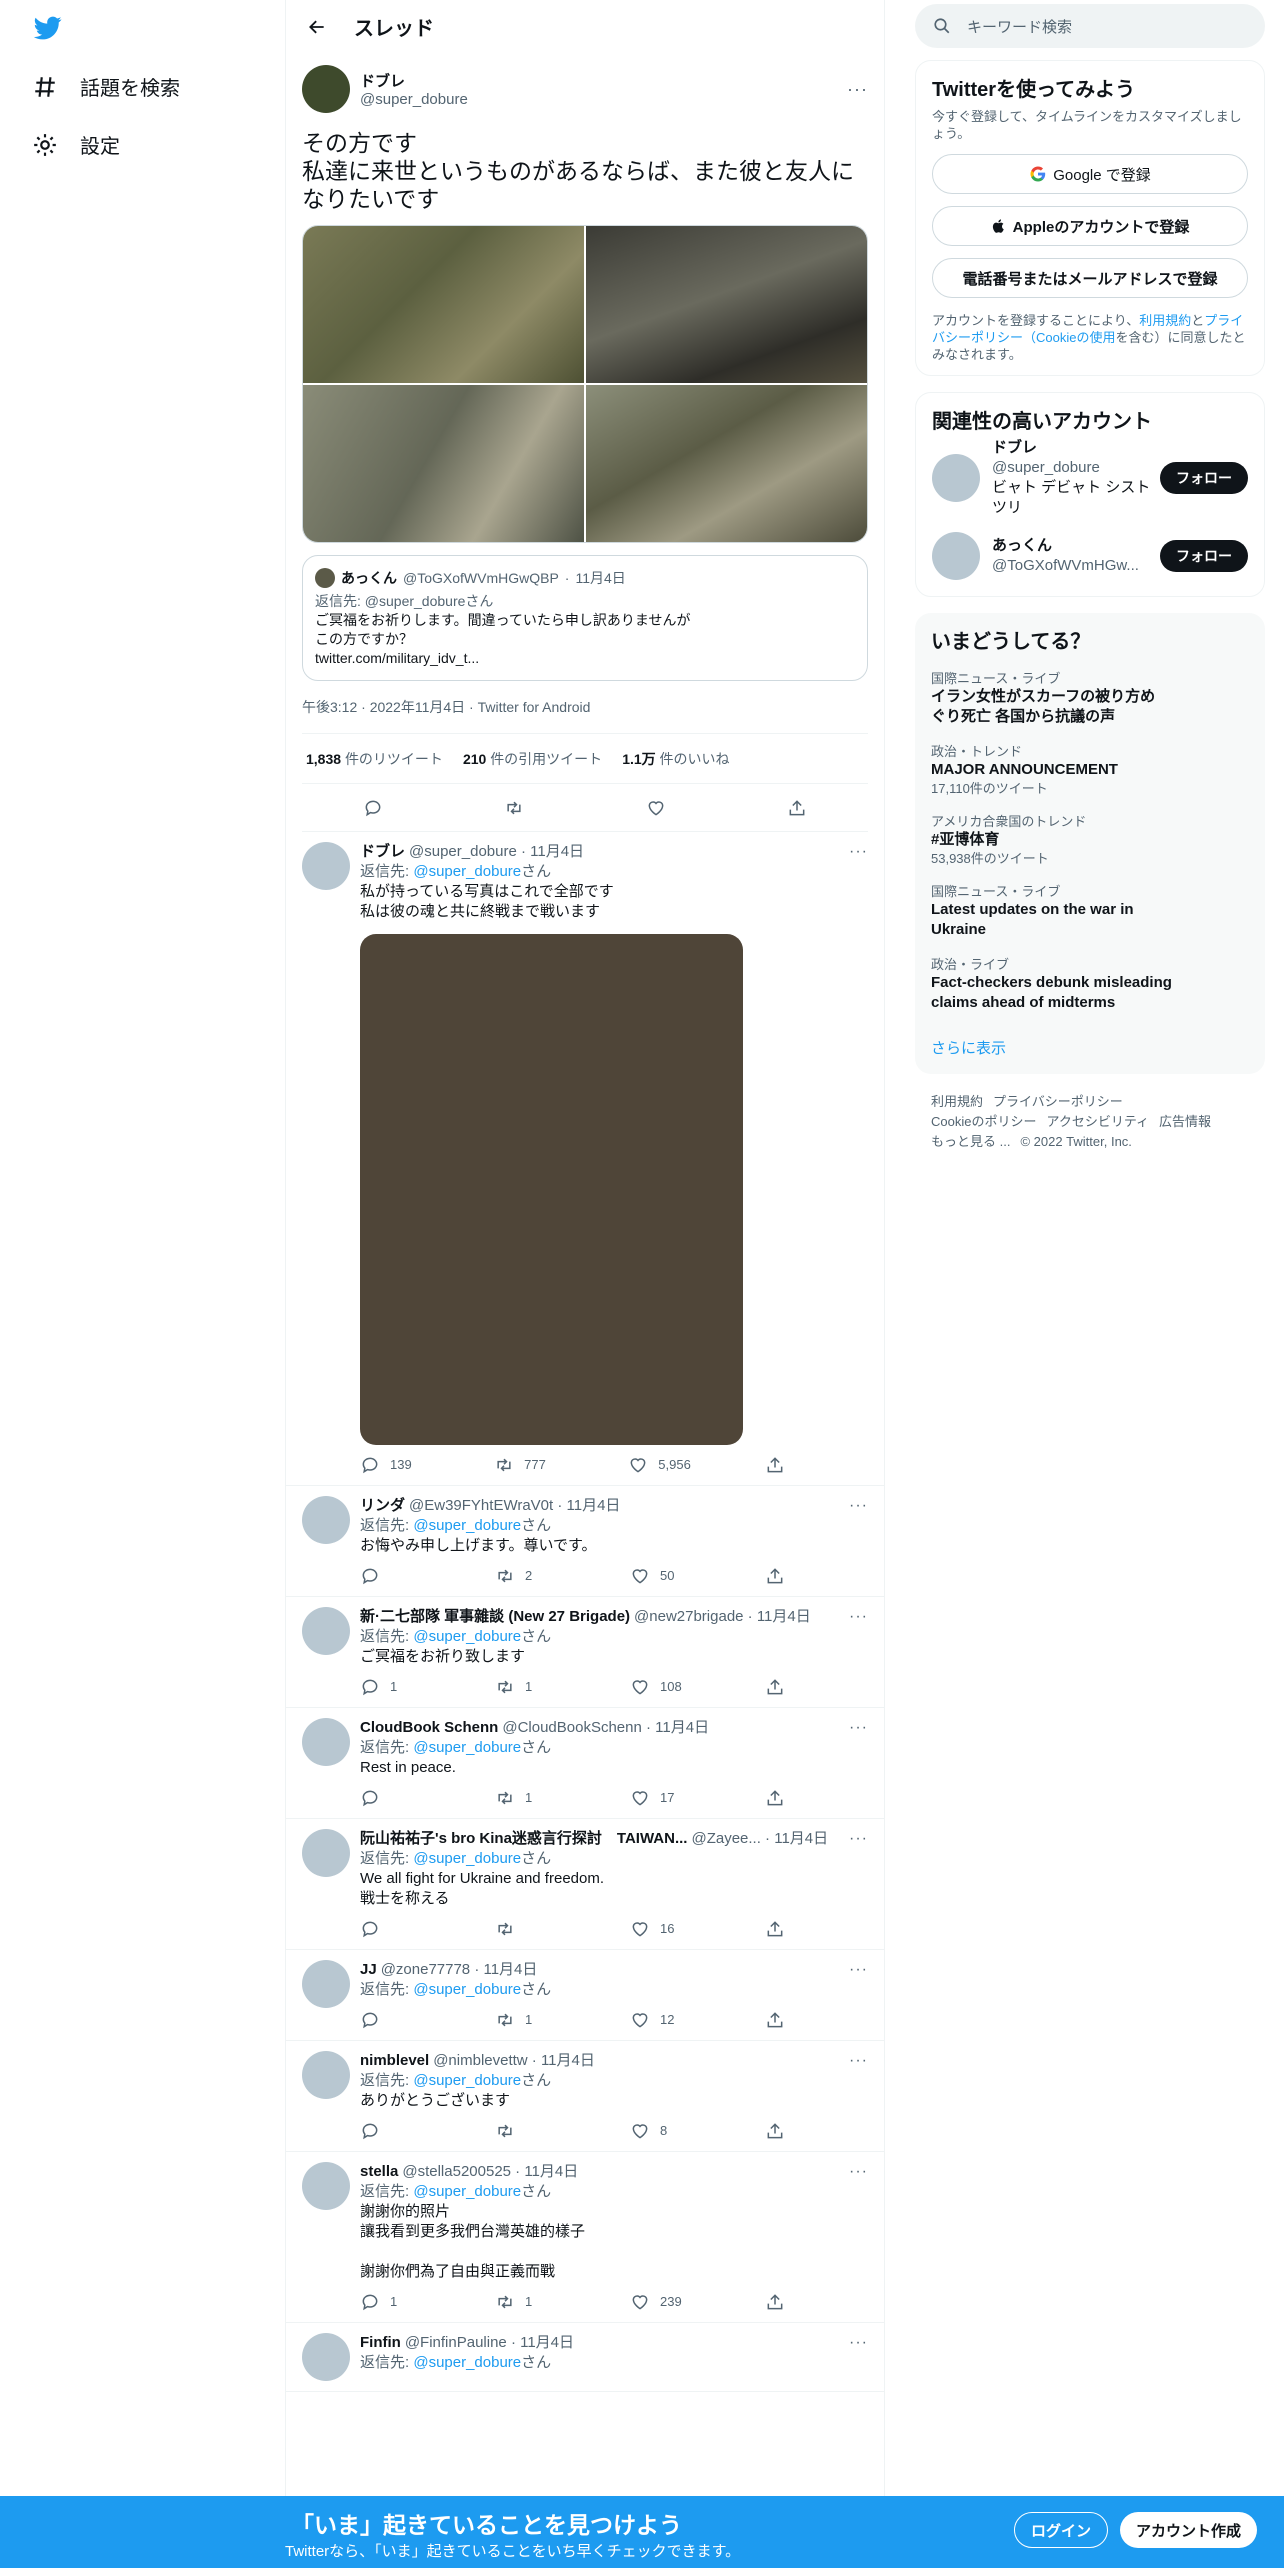 This screenshot has width=1284, height=2568. Describe the element at coordinates (1189, 2530) in the screenshot. I see `signup-button: アカウント作成` at that location.